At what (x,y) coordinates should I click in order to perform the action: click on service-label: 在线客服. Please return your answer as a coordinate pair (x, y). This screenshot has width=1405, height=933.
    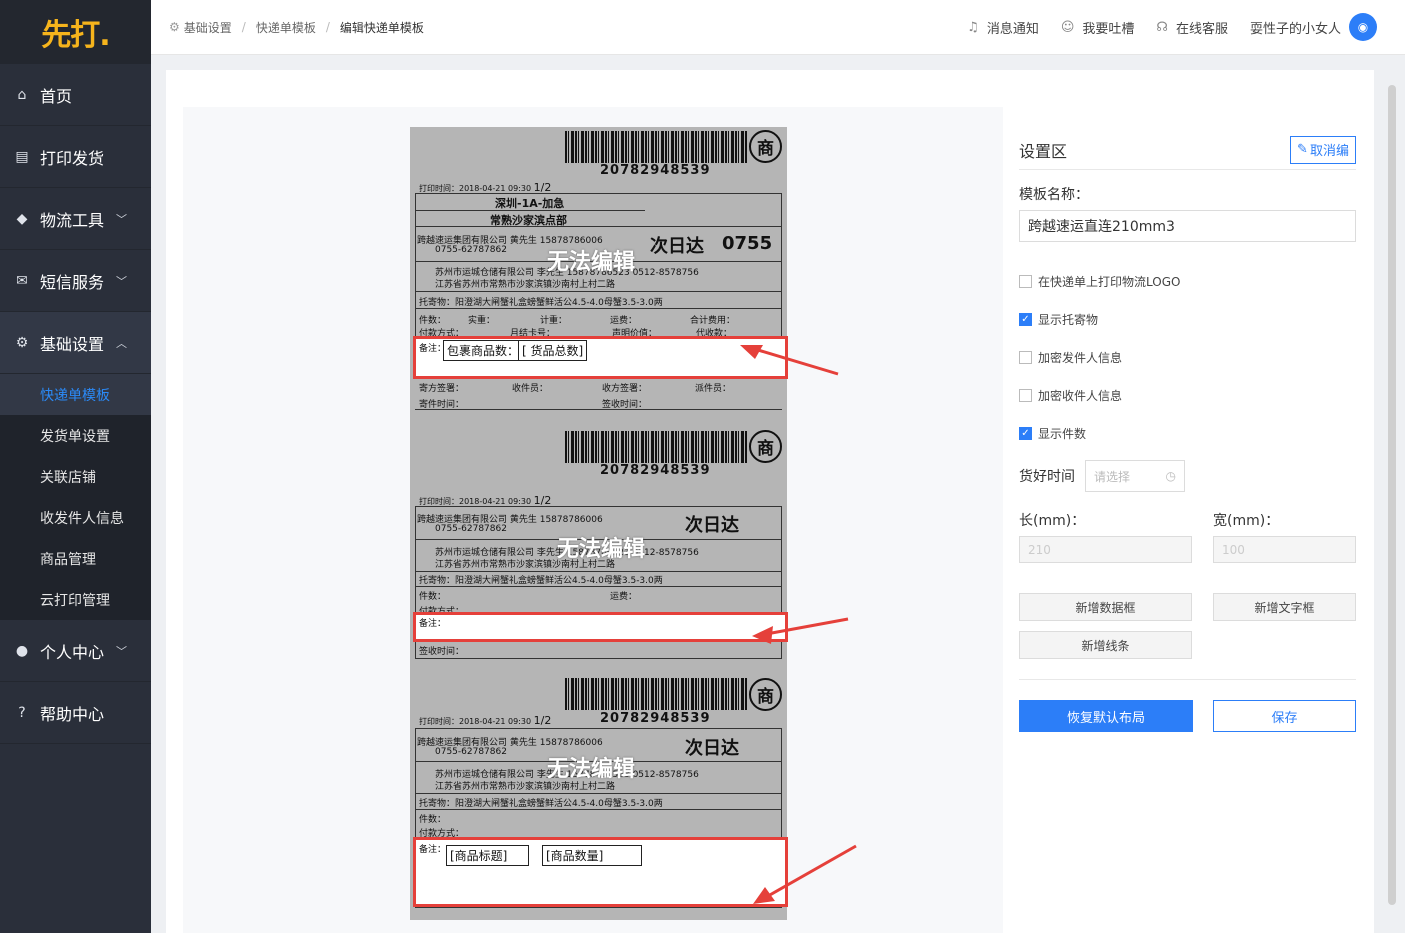
    Looking at the image, I should click on (1201, 29).